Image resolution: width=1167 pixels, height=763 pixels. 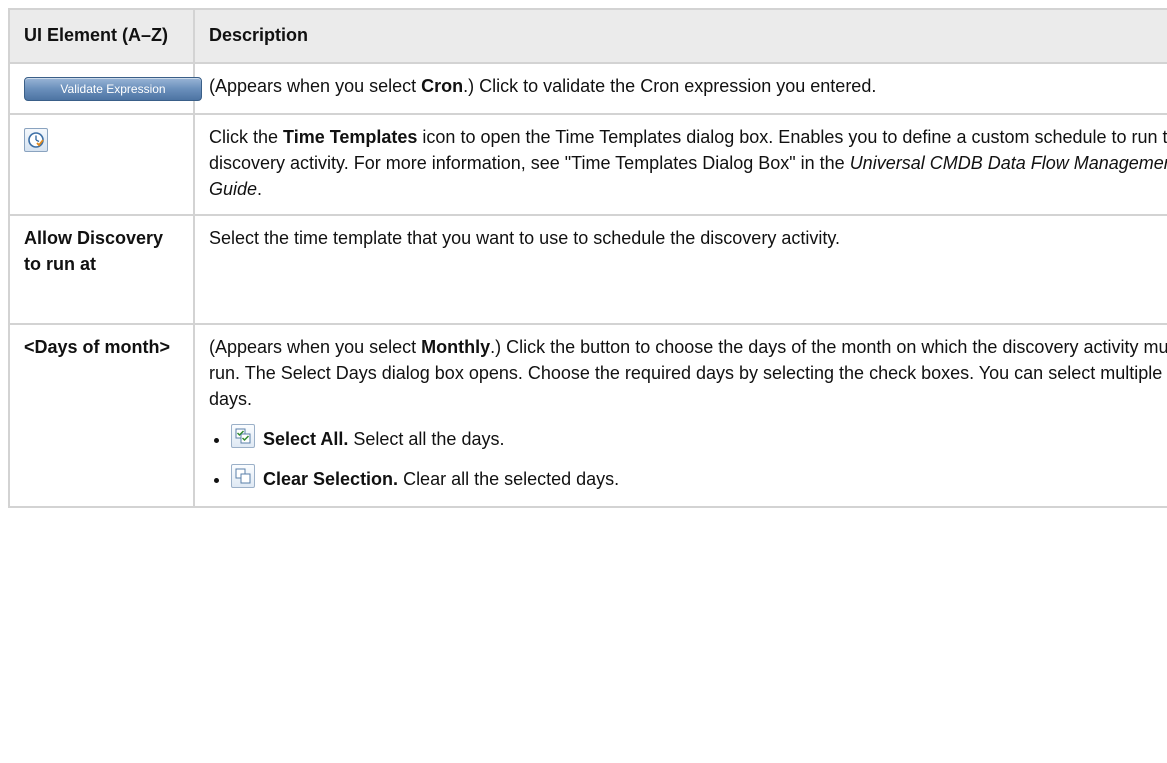 What do you see at coordinates (426, 439) in the screenshot?
I see `bullet-text: Select all the days.` at bounding box center [426, 439].